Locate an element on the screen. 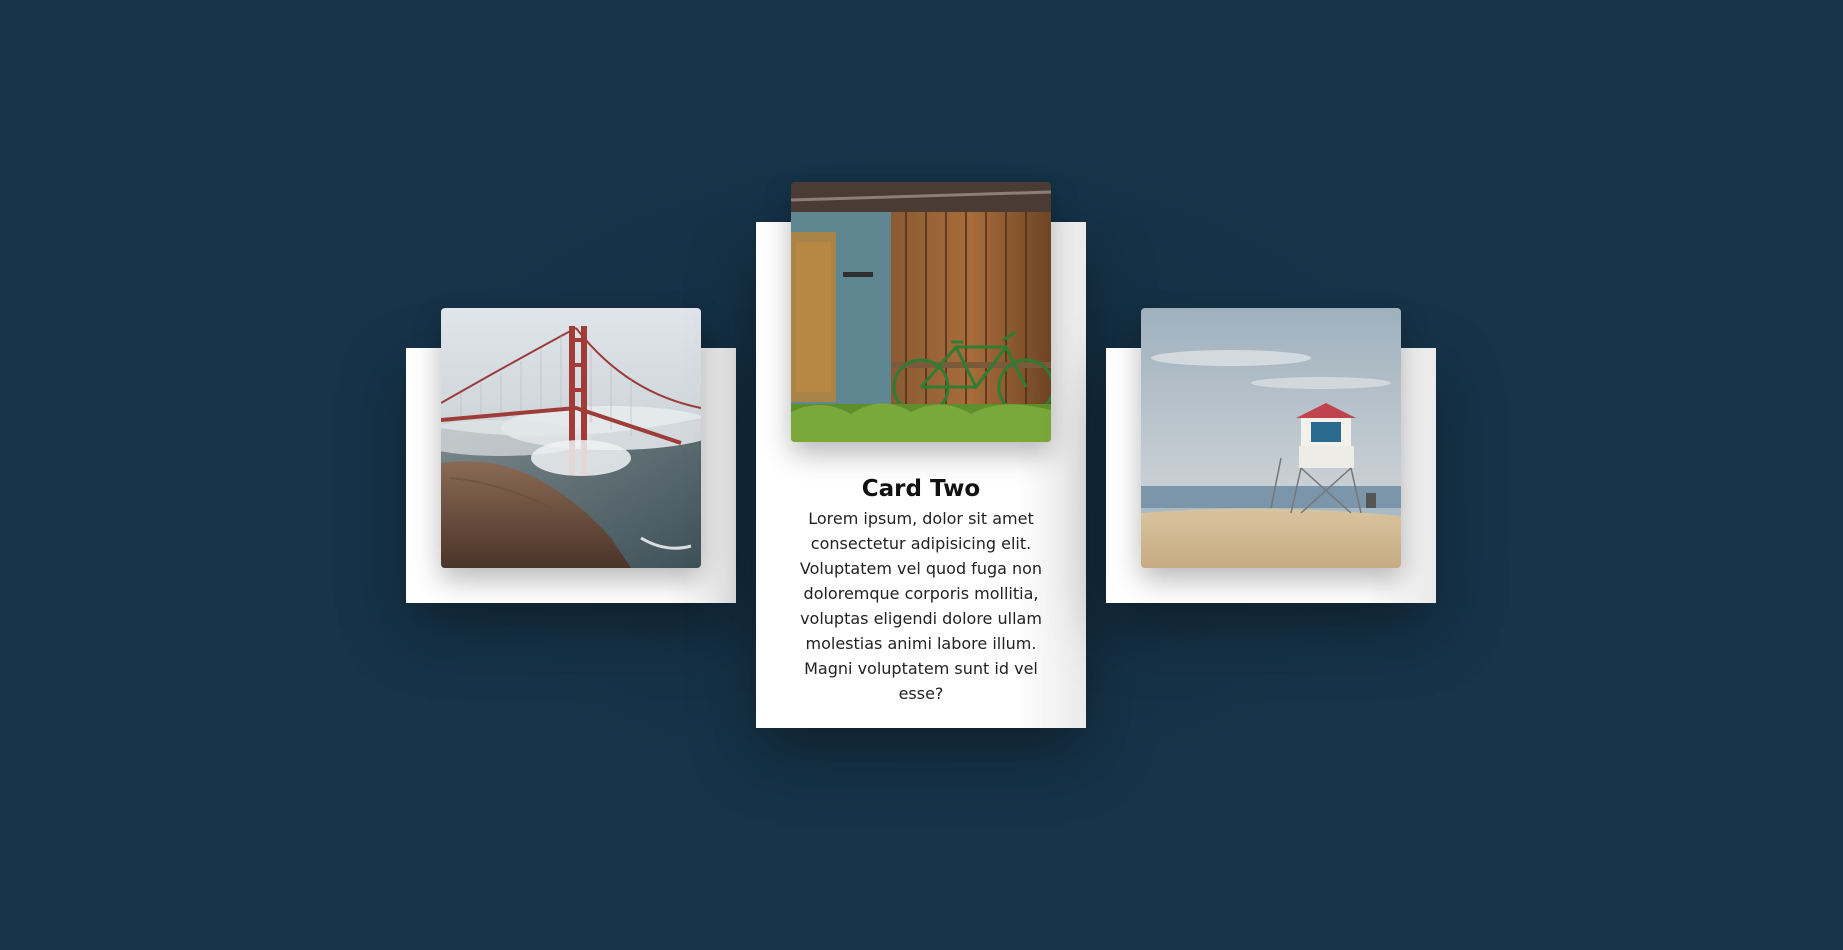  lifeguard-tower-image is located at coordinates (1271, 438).